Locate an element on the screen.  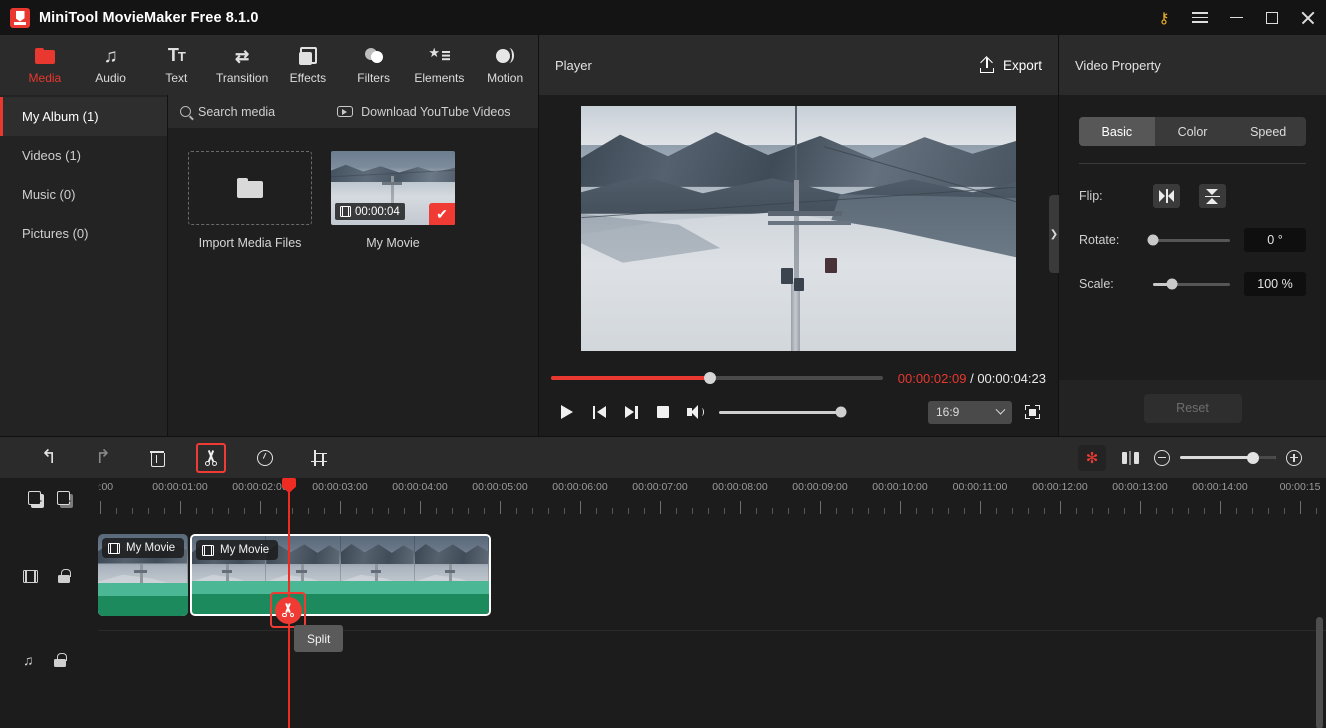
tab-effects: Effects is located at coordinates (308, 65).